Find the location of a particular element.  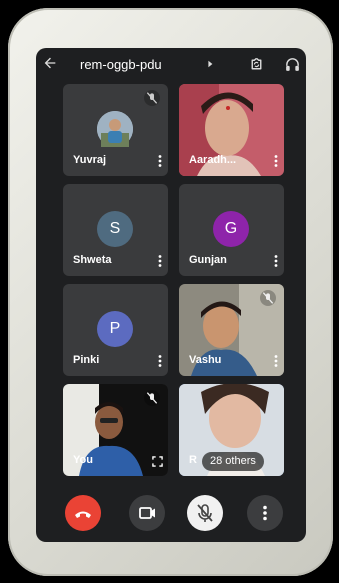

microphone-button is located at coordinates (205, 513).